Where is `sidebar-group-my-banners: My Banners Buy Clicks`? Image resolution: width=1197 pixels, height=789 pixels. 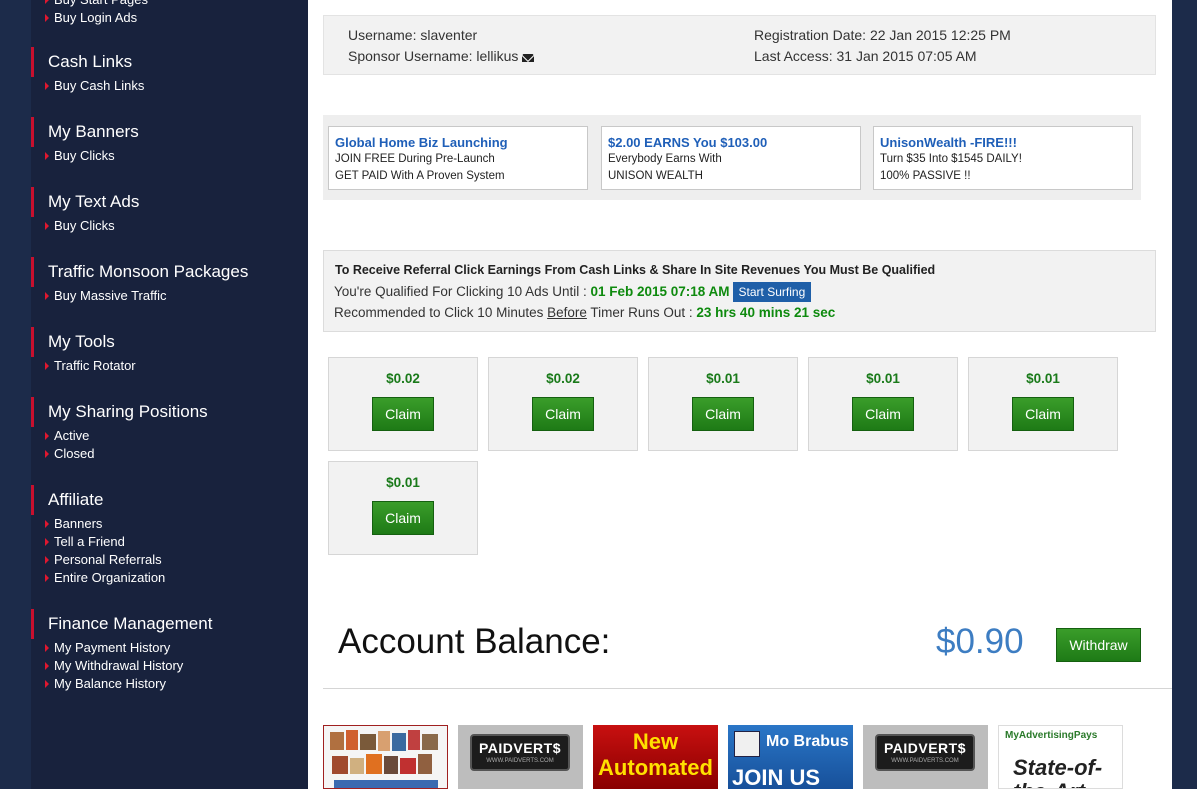 sidebar-group-my-banners: My Banners Buy Clicks is located at coordinates (169, 141).